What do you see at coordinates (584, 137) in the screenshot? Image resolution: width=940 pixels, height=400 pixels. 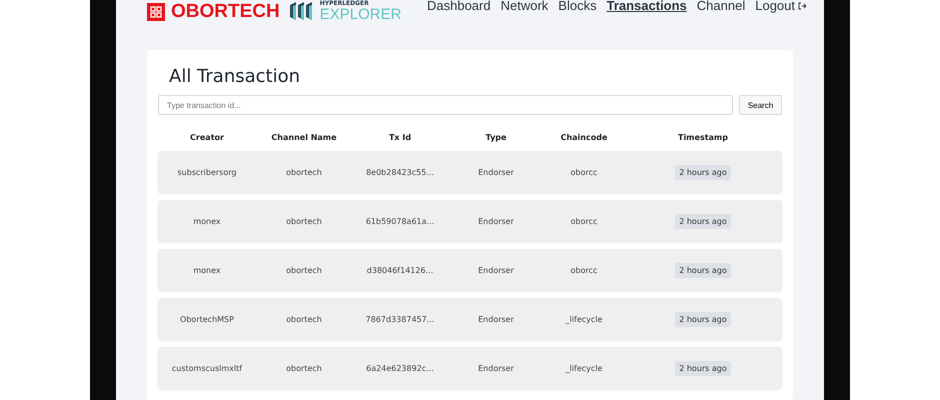 I see `column-header: Chaincode` at bounding box center [584, 137].